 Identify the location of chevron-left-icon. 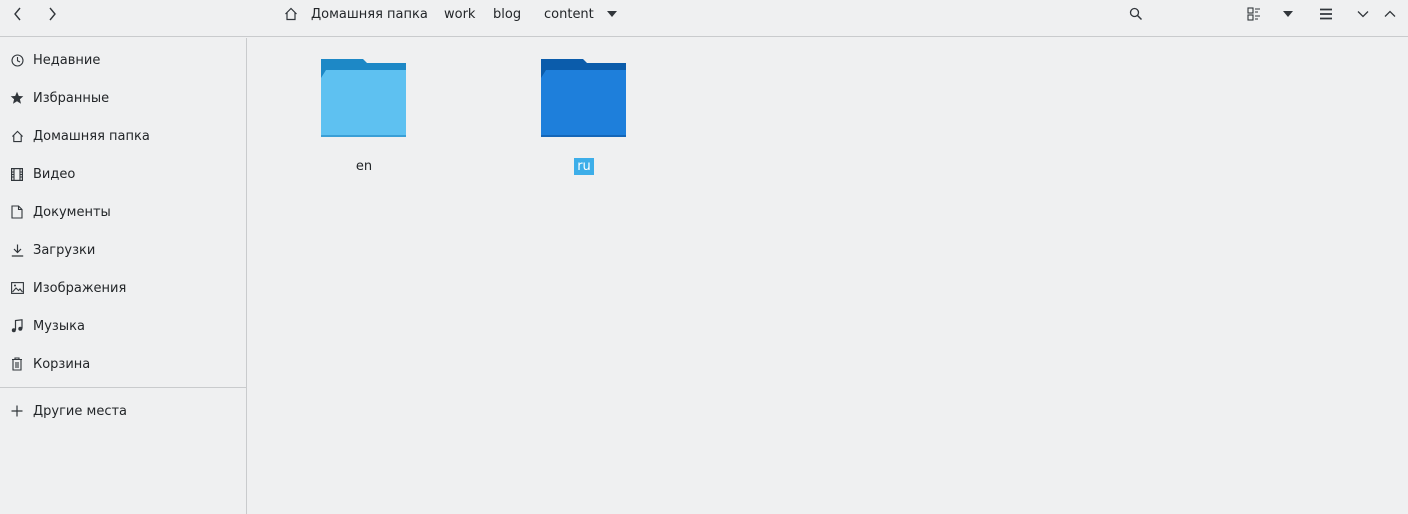
(17, 14).